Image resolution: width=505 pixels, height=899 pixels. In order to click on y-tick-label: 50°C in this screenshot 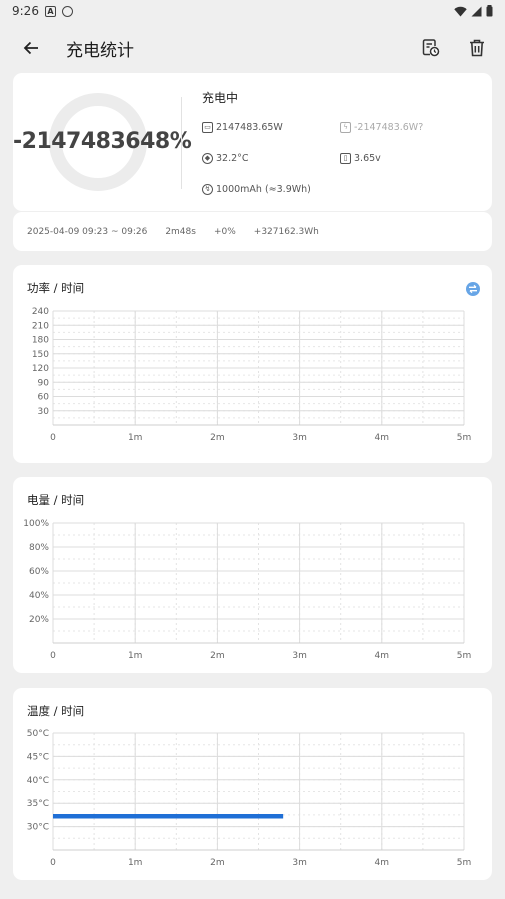, I will do `click(38, 734)`.